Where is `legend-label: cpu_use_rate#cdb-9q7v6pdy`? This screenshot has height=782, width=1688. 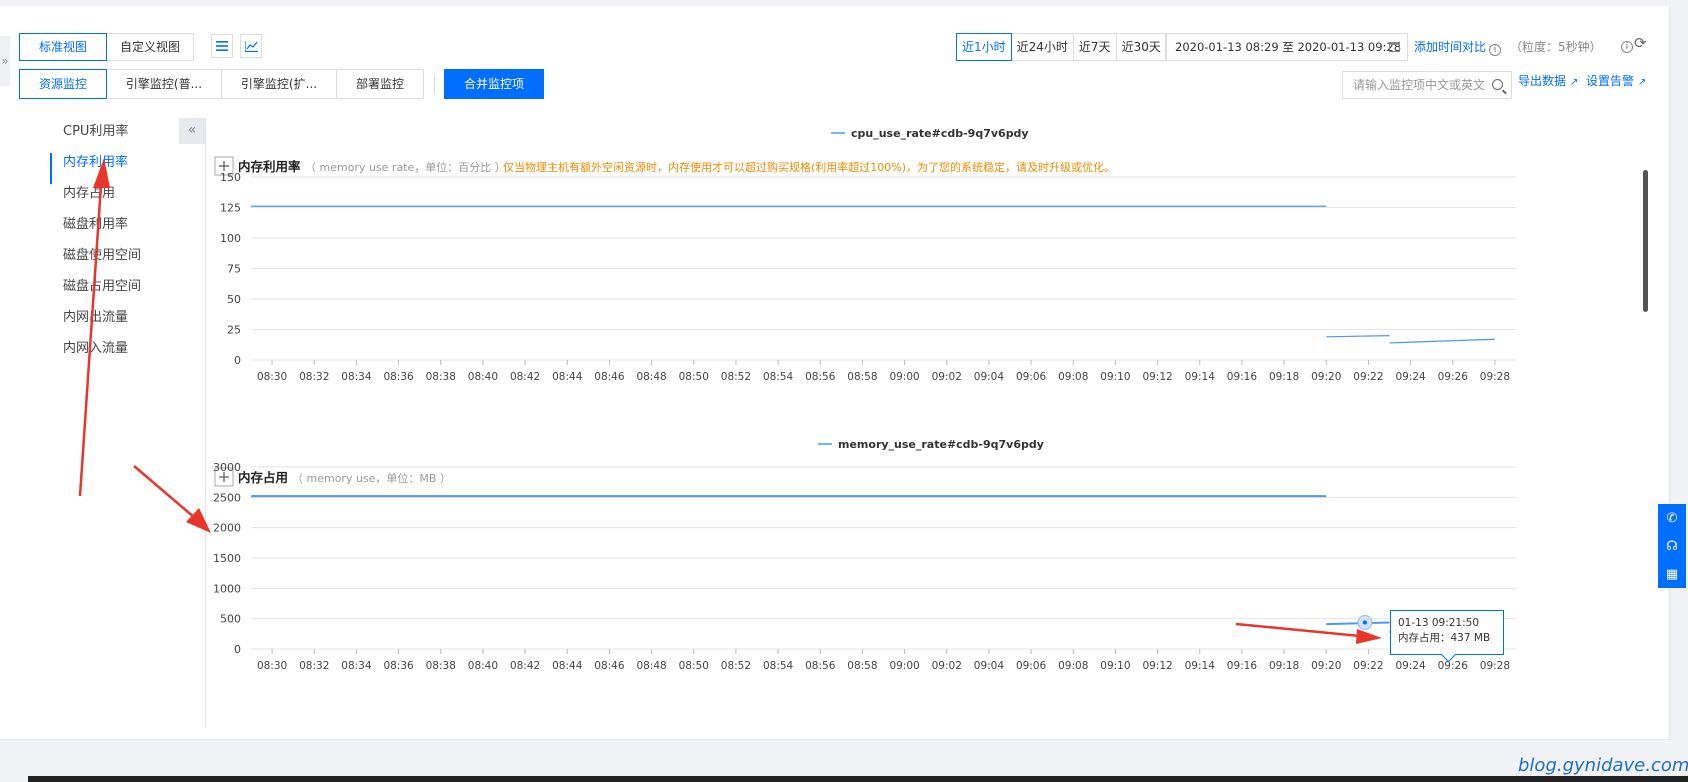 legend-label: cpu_use_rate#cdb-9q7v6pdy is located at coordinates (940, 133).